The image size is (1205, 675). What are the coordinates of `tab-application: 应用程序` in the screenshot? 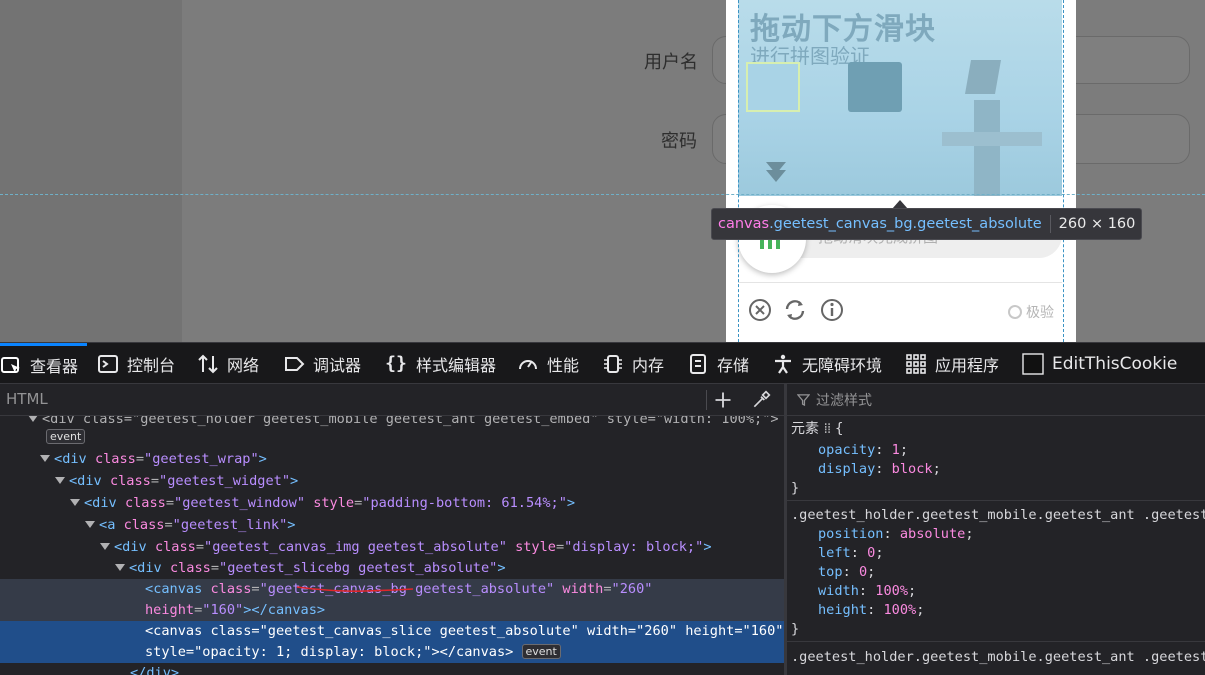 It's located at (952, 363).